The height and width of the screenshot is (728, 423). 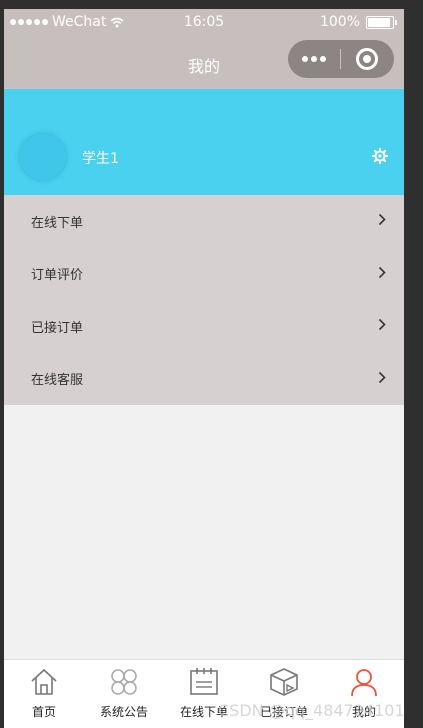 What do you see at coordinates (314, 59) in the screenshot?
I see `more-options-icon` at bounding box center [314, 59].